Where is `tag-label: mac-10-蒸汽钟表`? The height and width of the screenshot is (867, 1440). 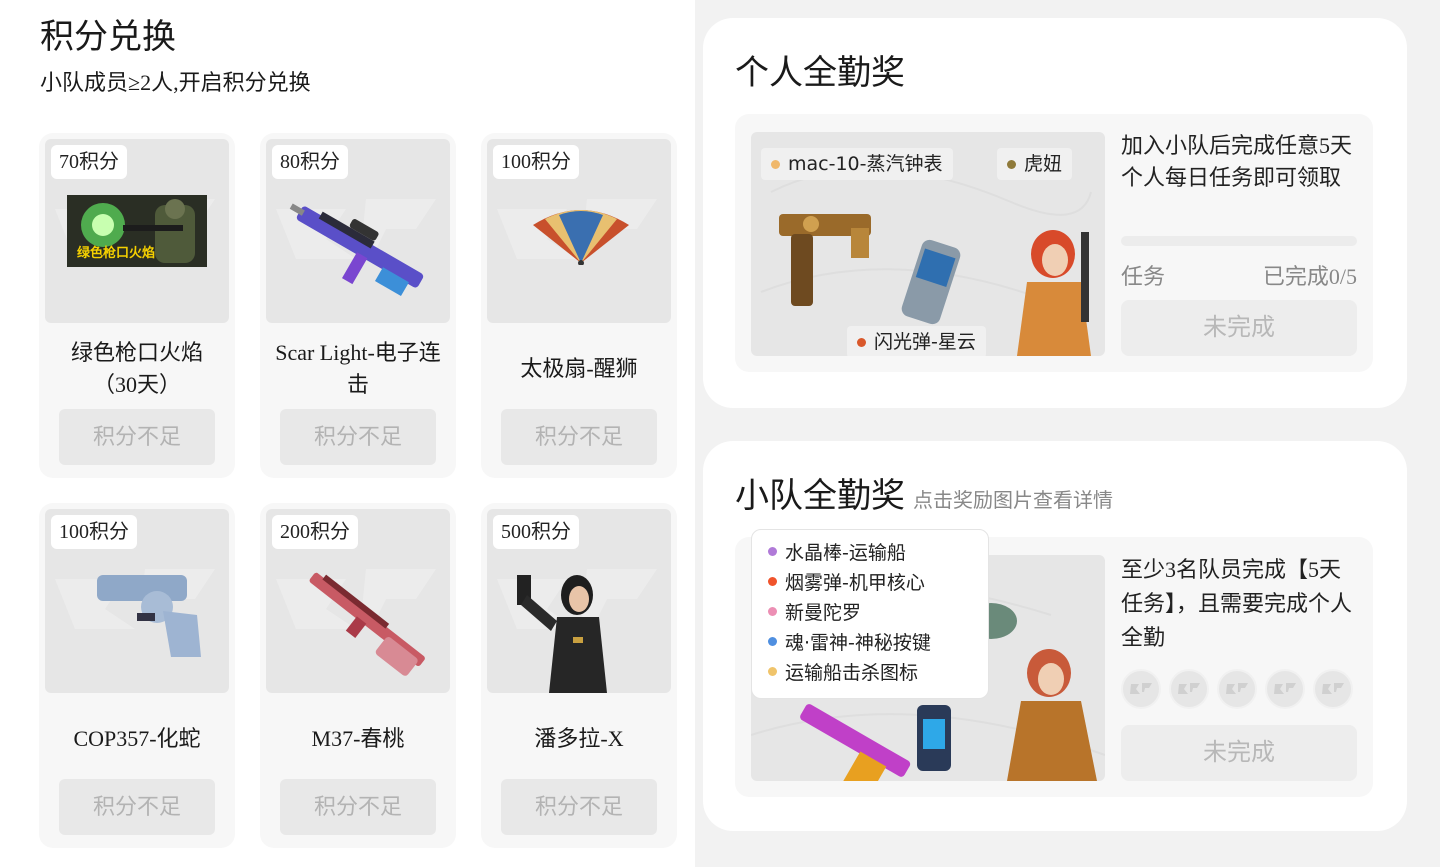
tag-label: mac-10-蒸汽钟表 is located at coordinates (865, 164).